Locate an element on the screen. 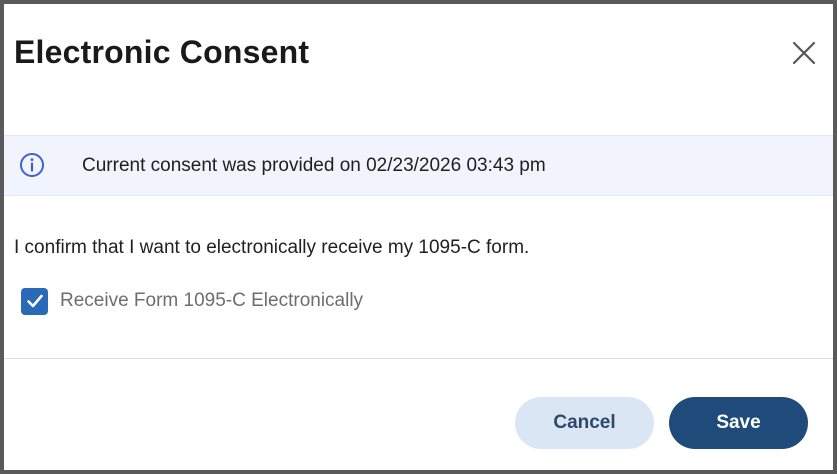 This screenshot has width=837, height=474. info-icon is located at coordinates (32, 165).